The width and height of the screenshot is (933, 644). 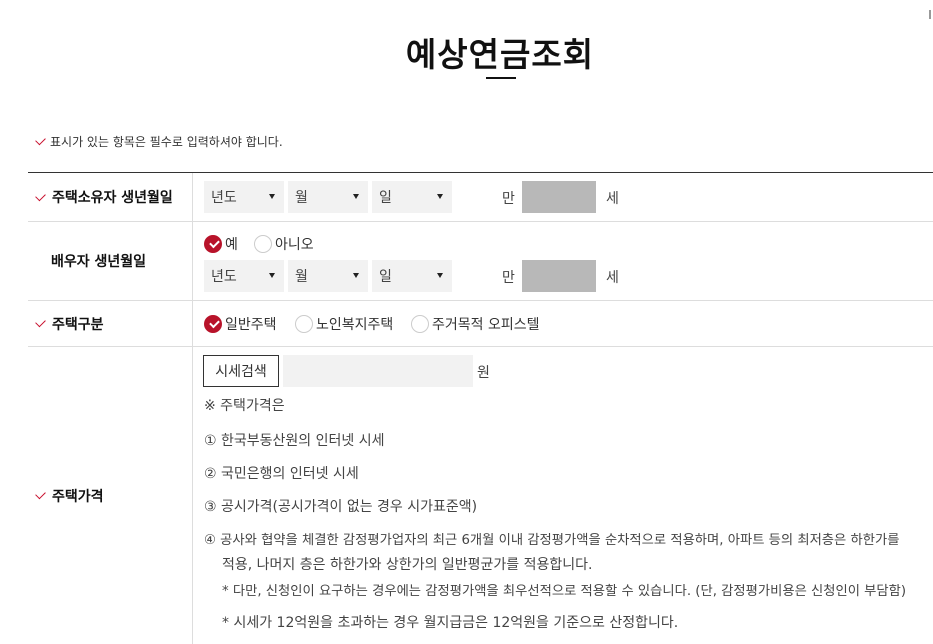 What do you see at coordinates (251, 325) in the screenshot?
I see `house-type-option-label: 일반주택` at bounding box center [251, 325].